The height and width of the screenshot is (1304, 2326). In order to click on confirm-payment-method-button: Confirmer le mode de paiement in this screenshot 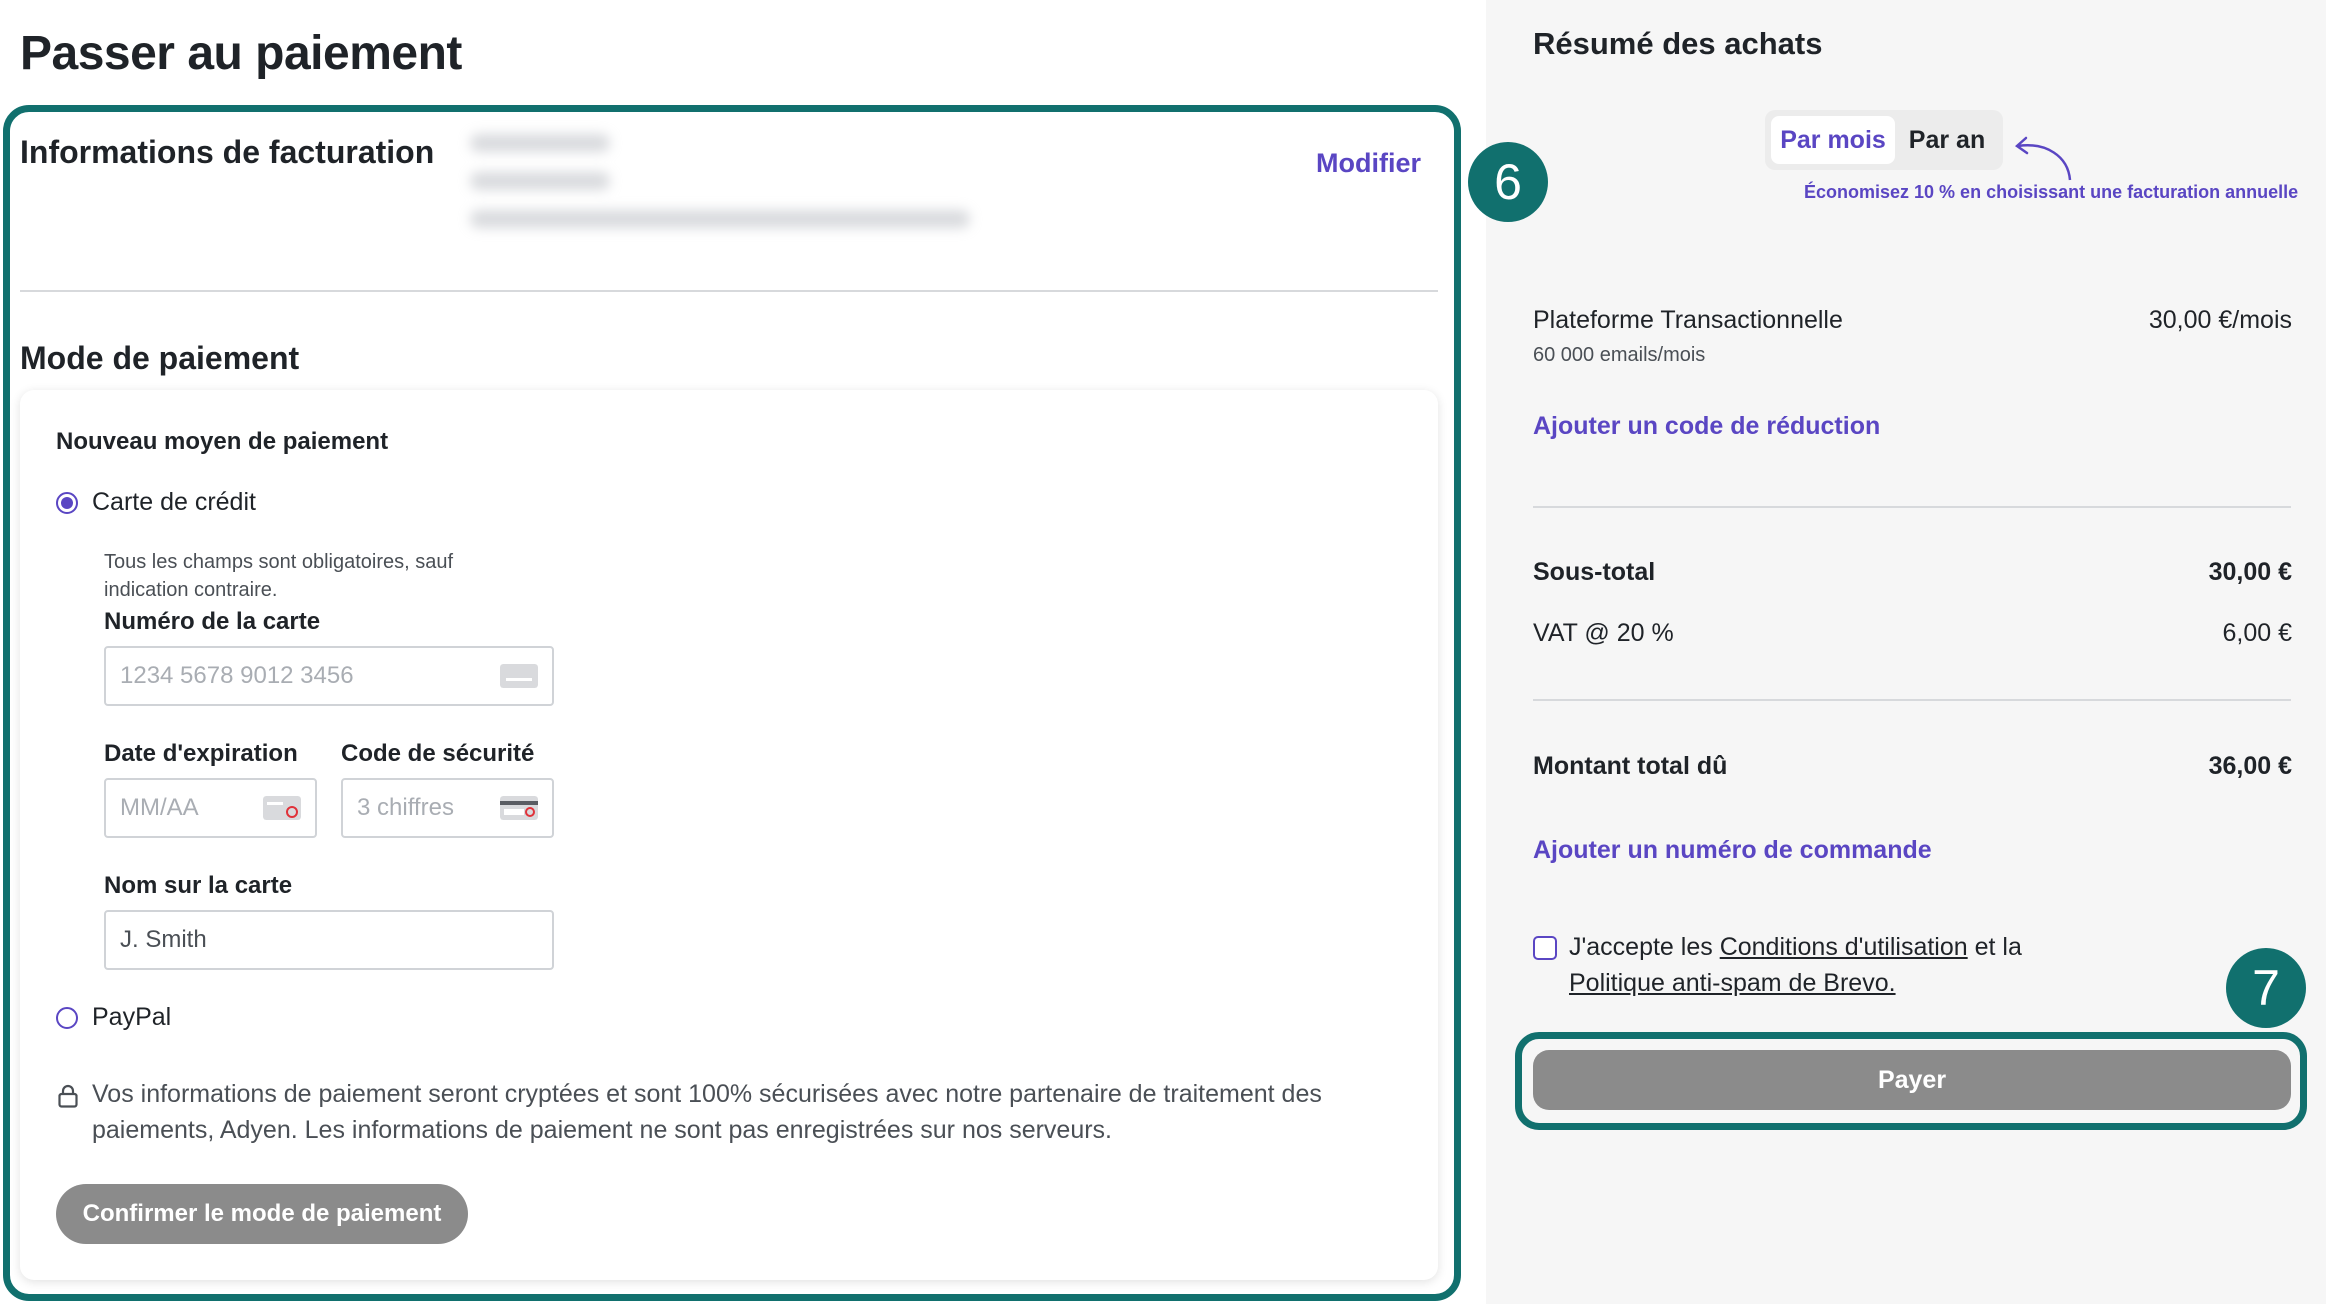, I will do `click(262, 1214)`.